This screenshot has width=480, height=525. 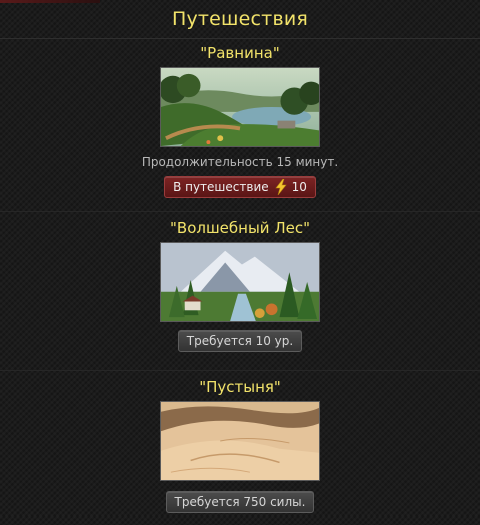 I want to click on desert-landscape-image, so click(x=240, y=441).